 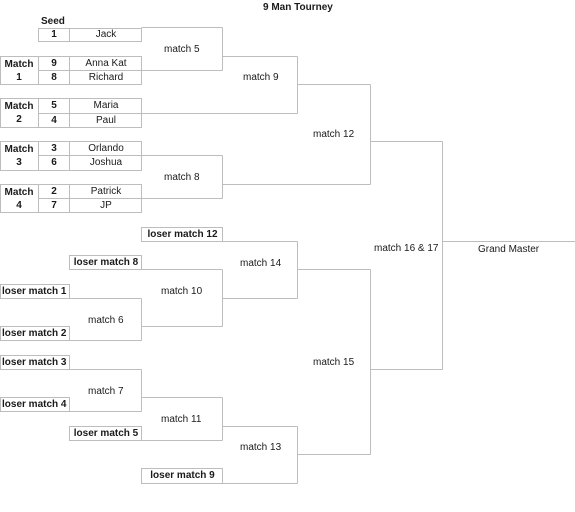 I want to click on match-5-label: match 5, so click(x=182, y=49).